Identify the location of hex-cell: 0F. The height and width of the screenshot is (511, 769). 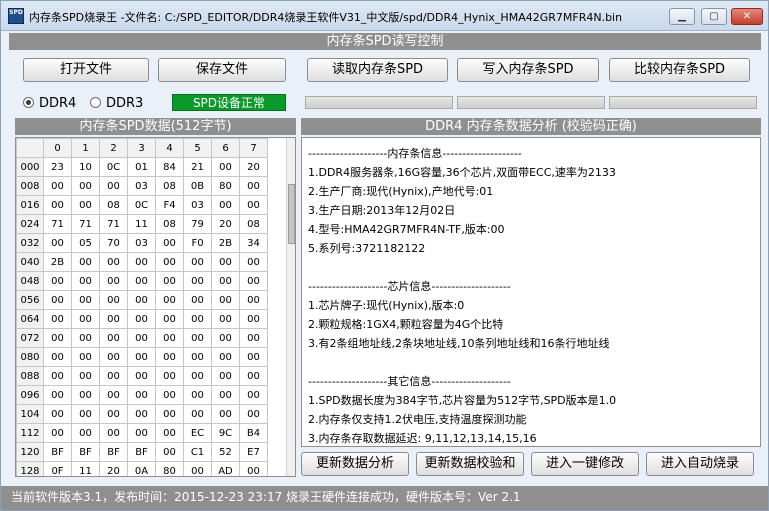
(57, 468).